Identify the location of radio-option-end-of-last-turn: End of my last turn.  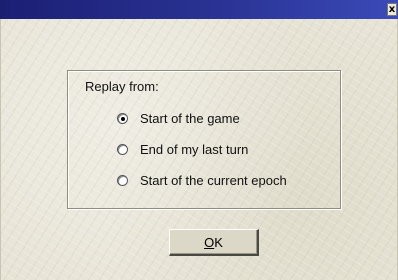
(182, 149).